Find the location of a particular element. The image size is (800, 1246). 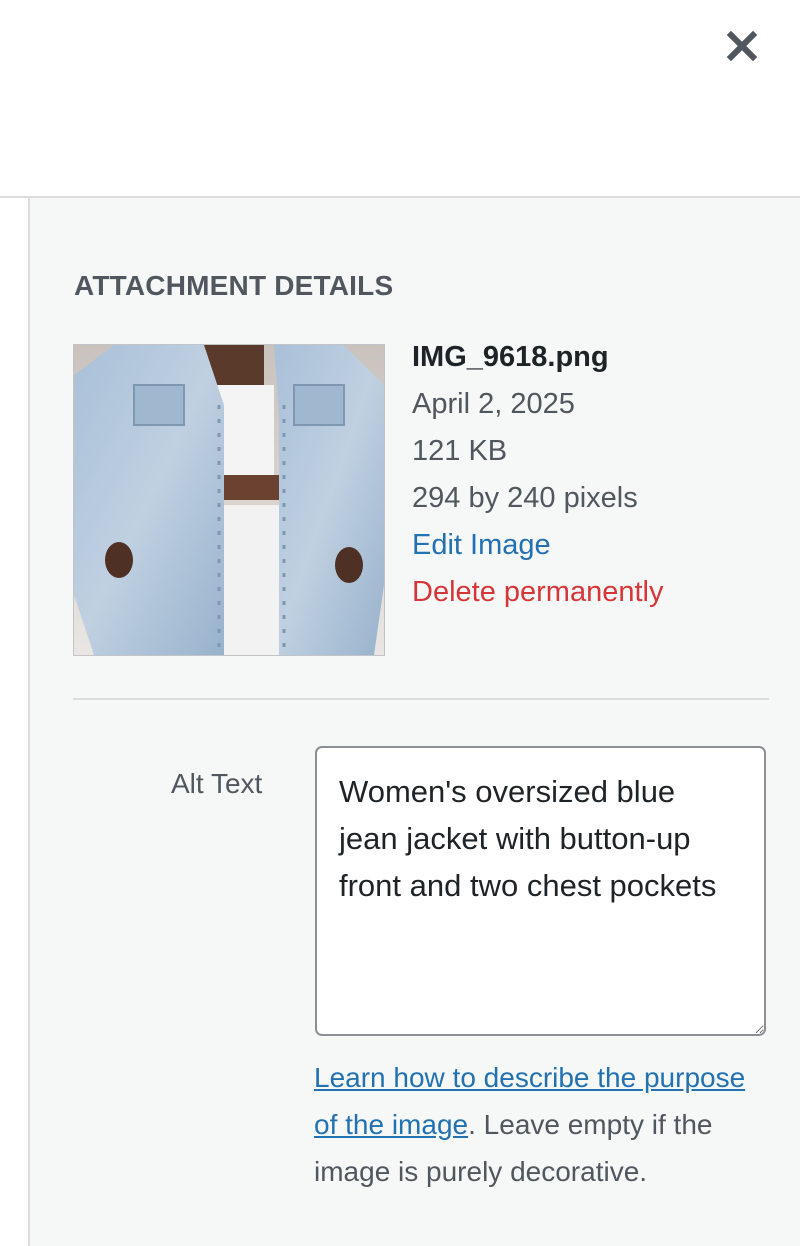

close-button is located at coordinates (742, 46).